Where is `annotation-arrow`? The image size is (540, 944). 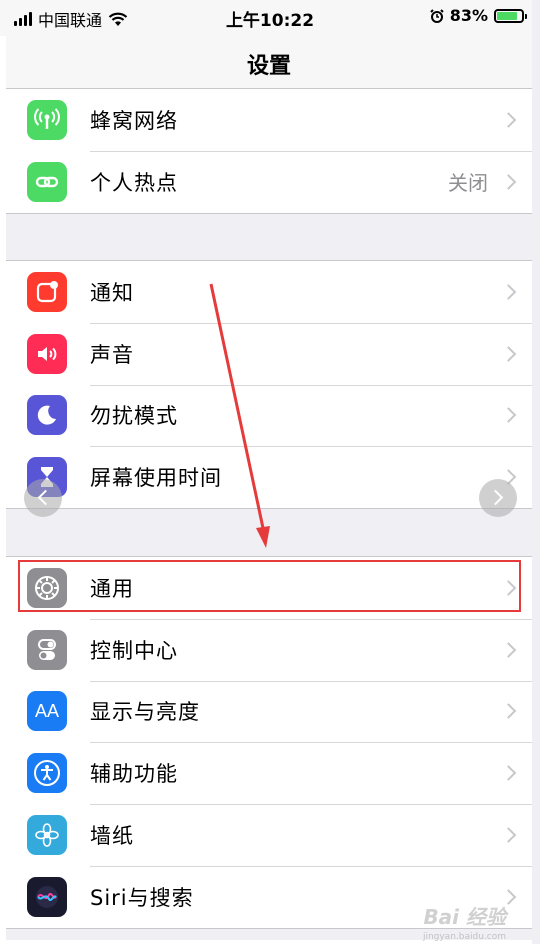 annotation-arrow is located at coordinates (239, 415).